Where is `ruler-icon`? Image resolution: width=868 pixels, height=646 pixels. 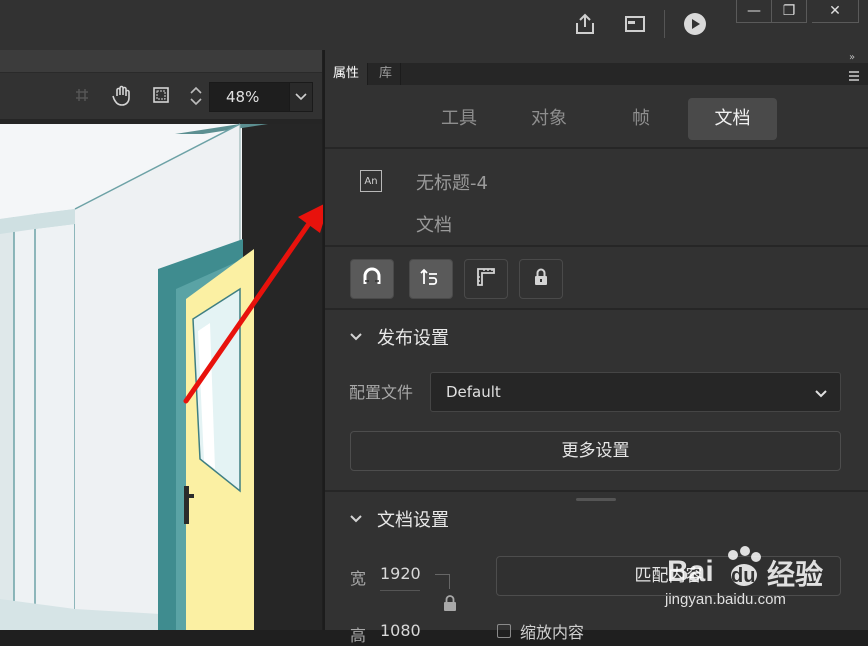
ruler-icon is located at coordinates (486, 279).